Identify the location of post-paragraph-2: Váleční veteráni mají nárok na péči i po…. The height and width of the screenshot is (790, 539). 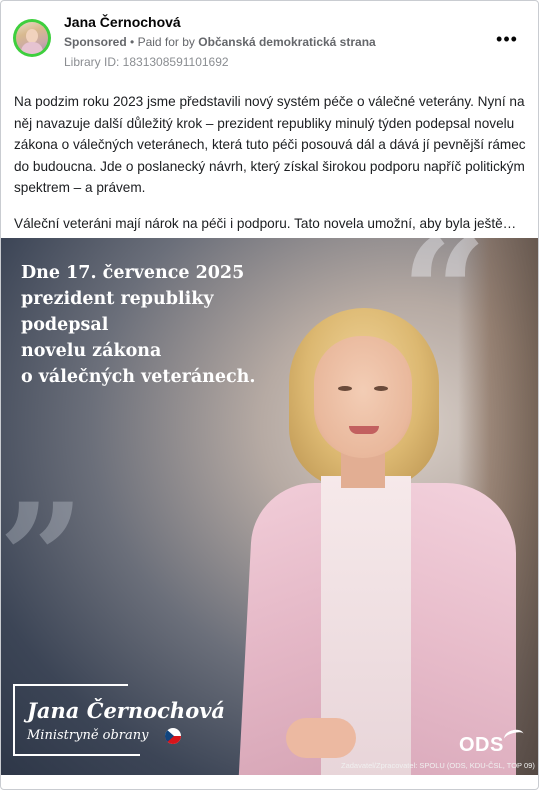
(271, 224).